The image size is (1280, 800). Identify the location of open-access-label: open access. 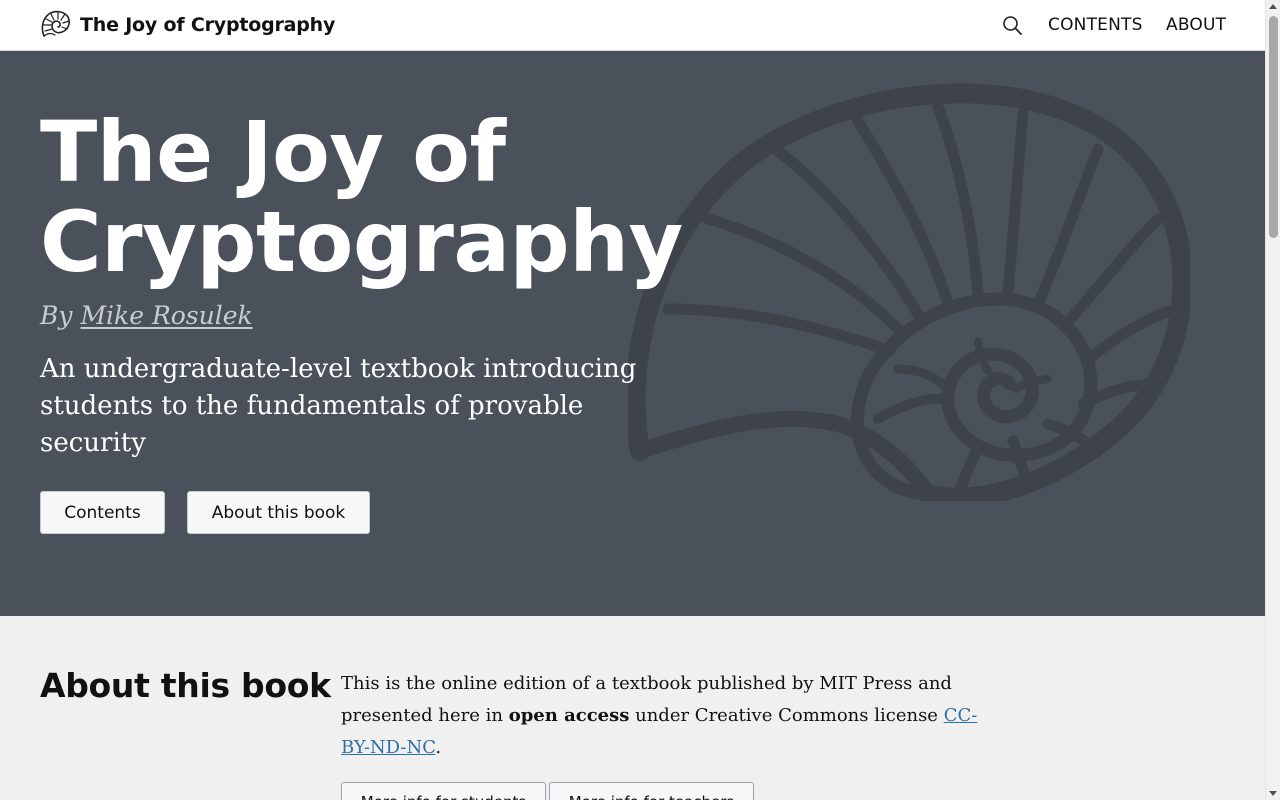
(569, 715).